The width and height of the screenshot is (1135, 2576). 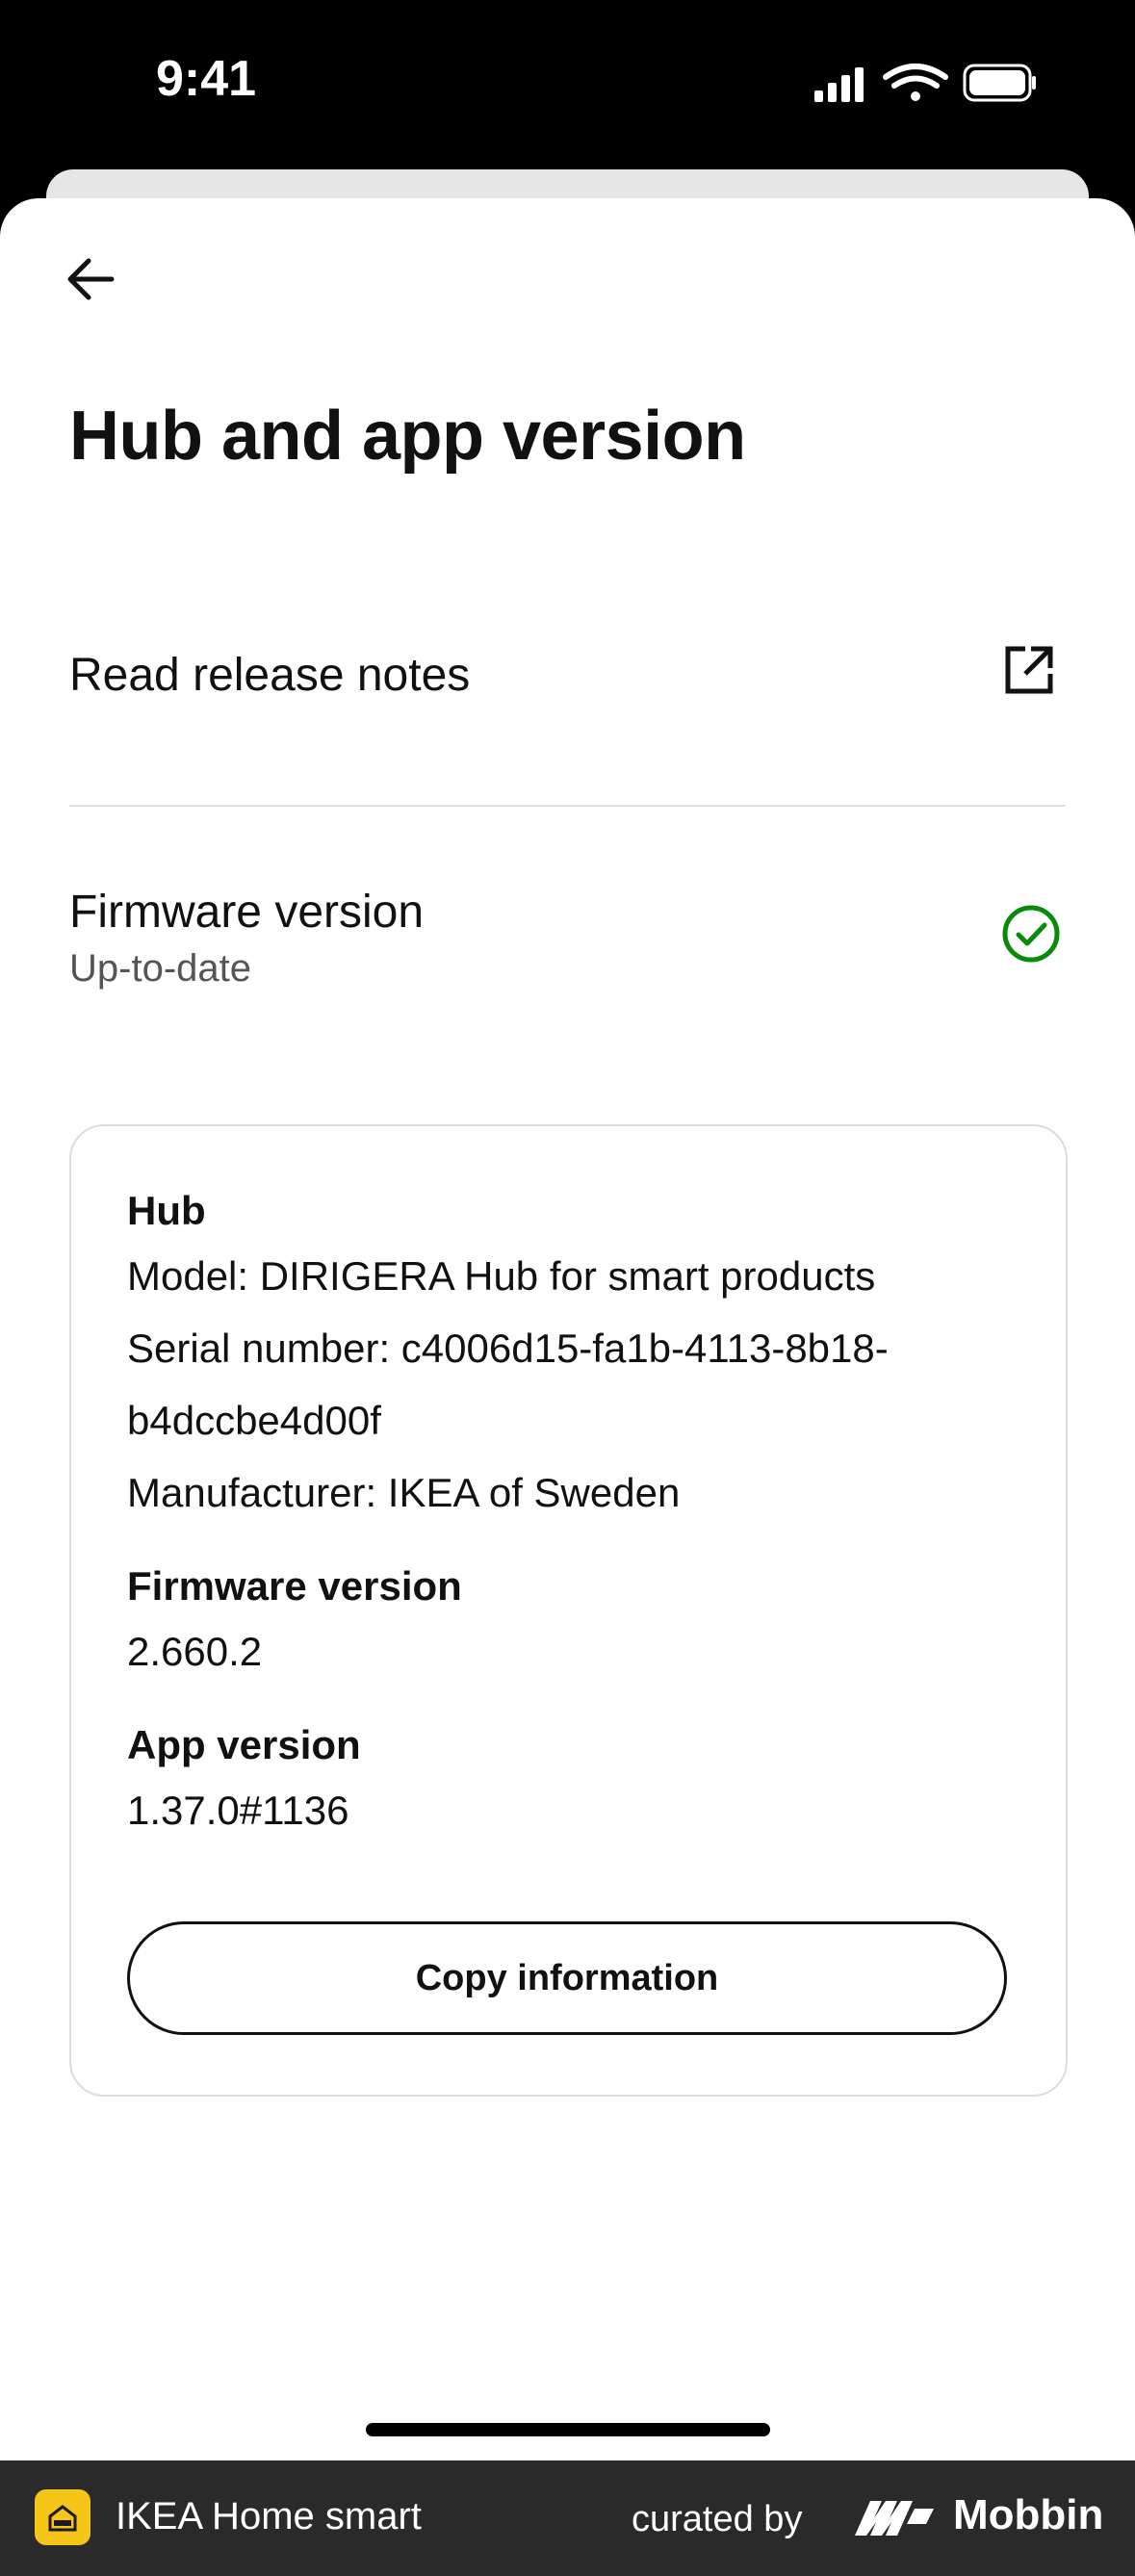 What do you see at coordinates (1028, 2514) in the screenshot?
I see `footer-brand: Mobbin` at bounding box center [1028, 2514].